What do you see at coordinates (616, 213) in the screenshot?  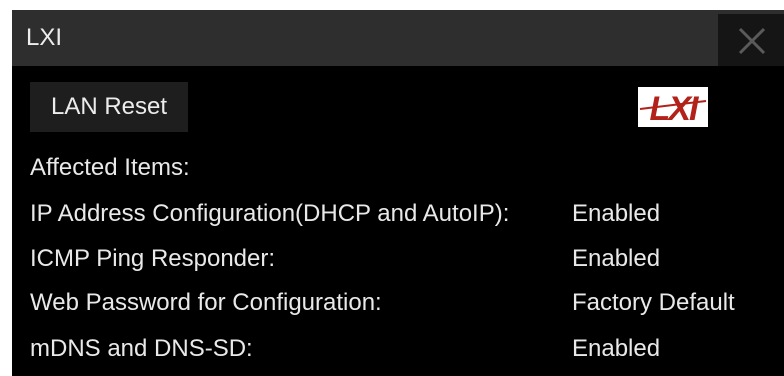 I see `item-value-ip-config: Enabled` at bounding box center [616, 213].